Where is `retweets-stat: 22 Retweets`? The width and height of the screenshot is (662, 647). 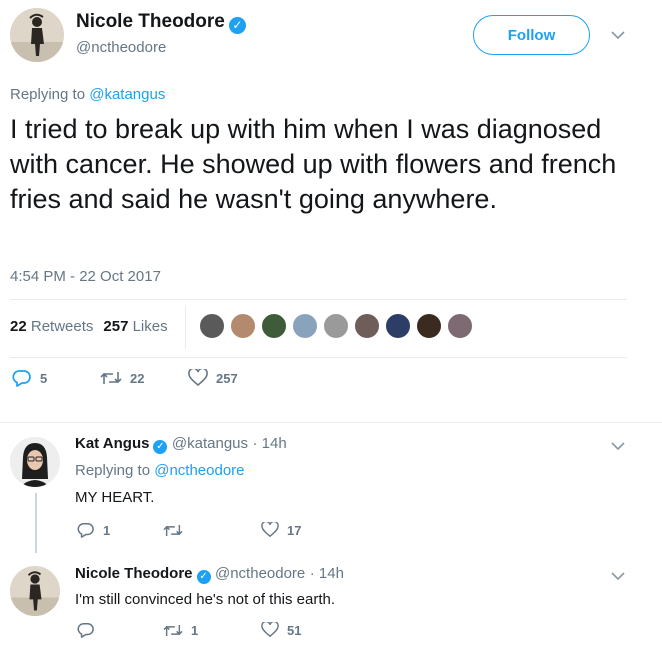 retweets-stat: 22 Retweets is located at coordinates (51, 326).